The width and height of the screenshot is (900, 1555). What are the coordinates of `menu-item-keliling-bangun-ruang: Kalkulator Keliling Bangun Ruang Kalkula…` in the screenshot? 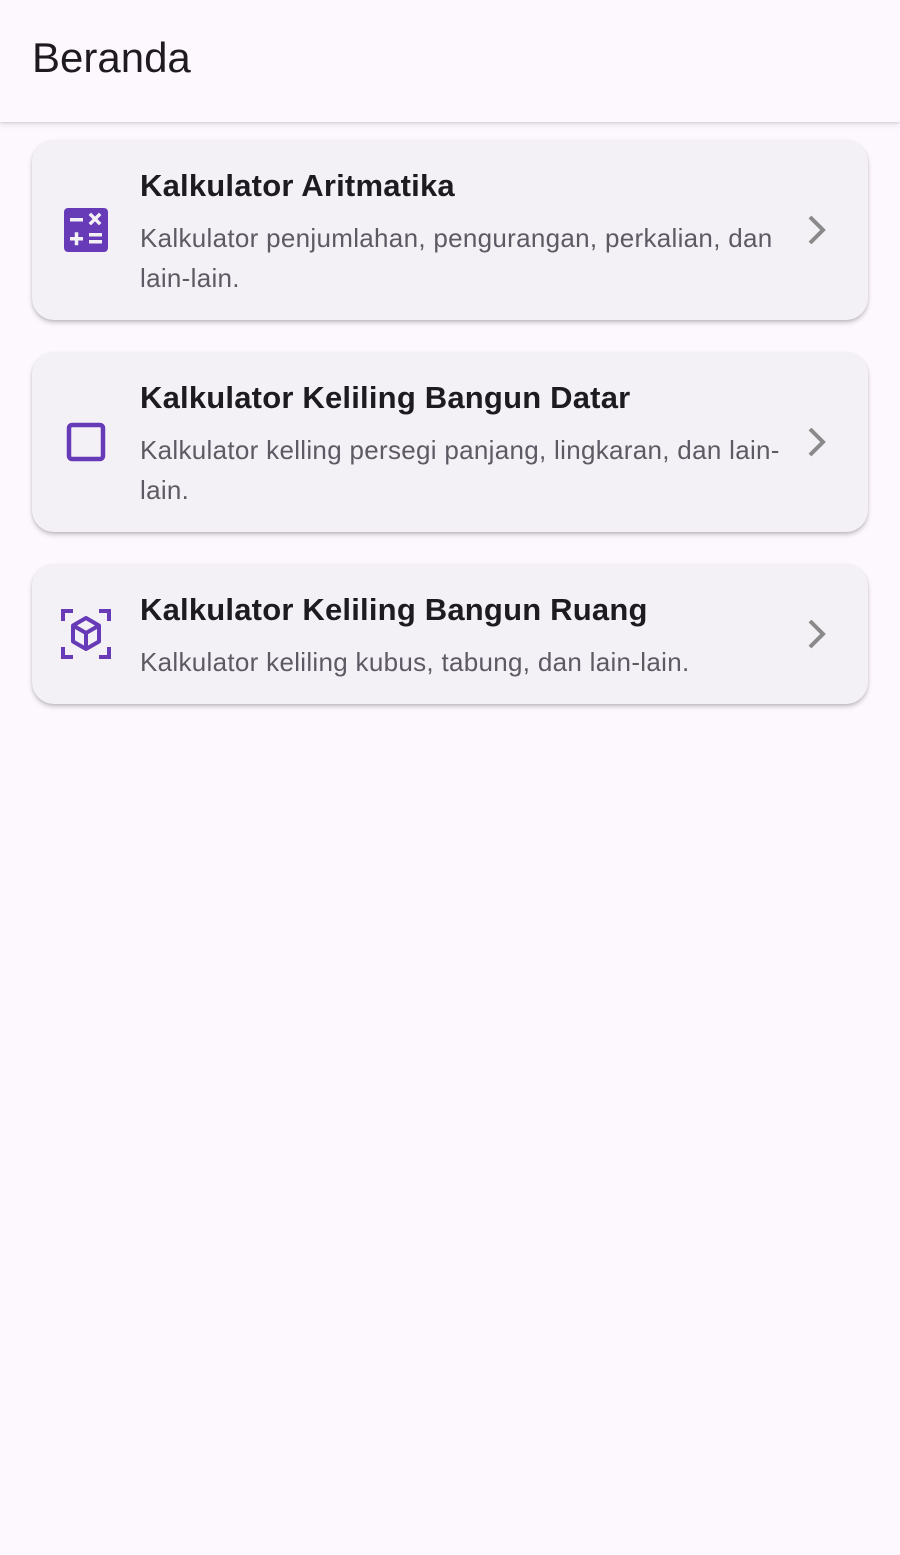 It's located at (450, 634).